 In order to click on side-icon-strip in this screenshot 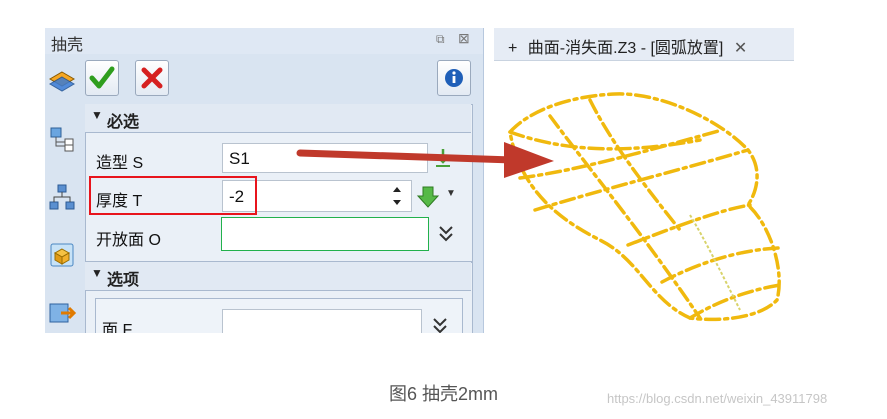, I will do `click(63, 195)`.